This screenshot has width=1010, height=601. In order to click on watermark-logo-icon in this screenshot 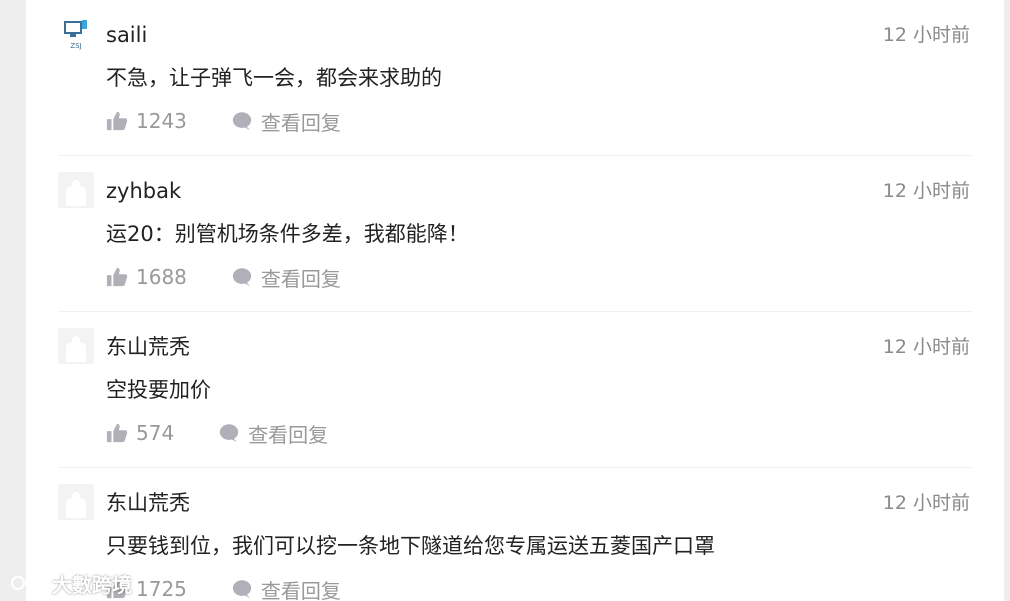, I will do `click(27, 583)`.